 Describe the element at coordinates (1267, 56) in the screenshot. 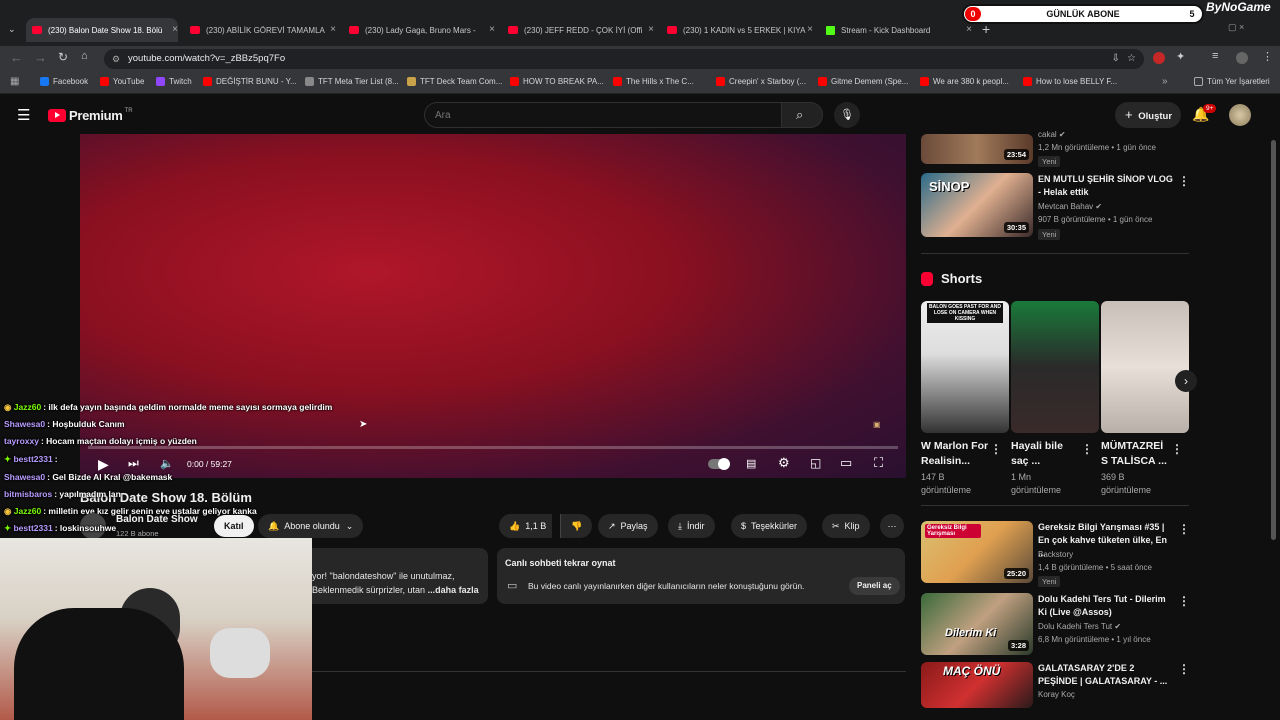

I see `browser-menu-icon: ⋮` at that location.